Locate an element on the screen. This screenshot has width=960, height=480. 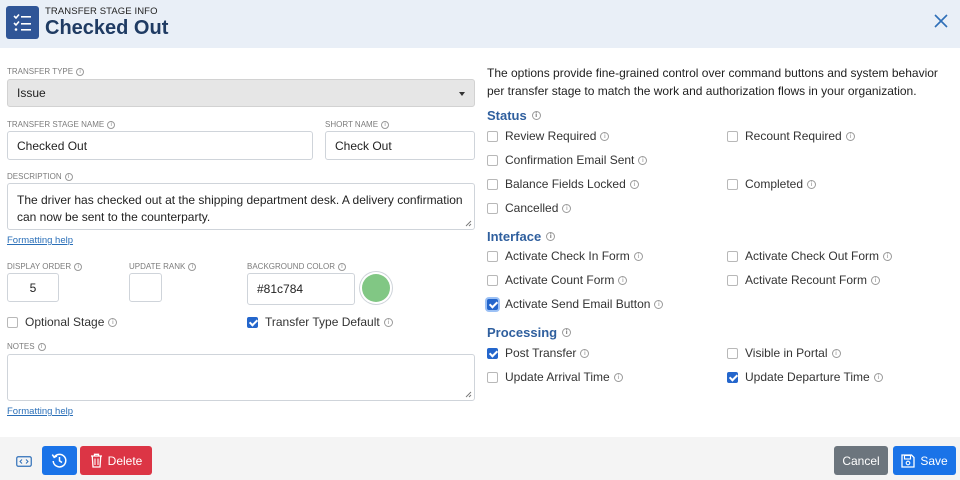
interface-section-title: Interface i is located at coordinates (521, 236).